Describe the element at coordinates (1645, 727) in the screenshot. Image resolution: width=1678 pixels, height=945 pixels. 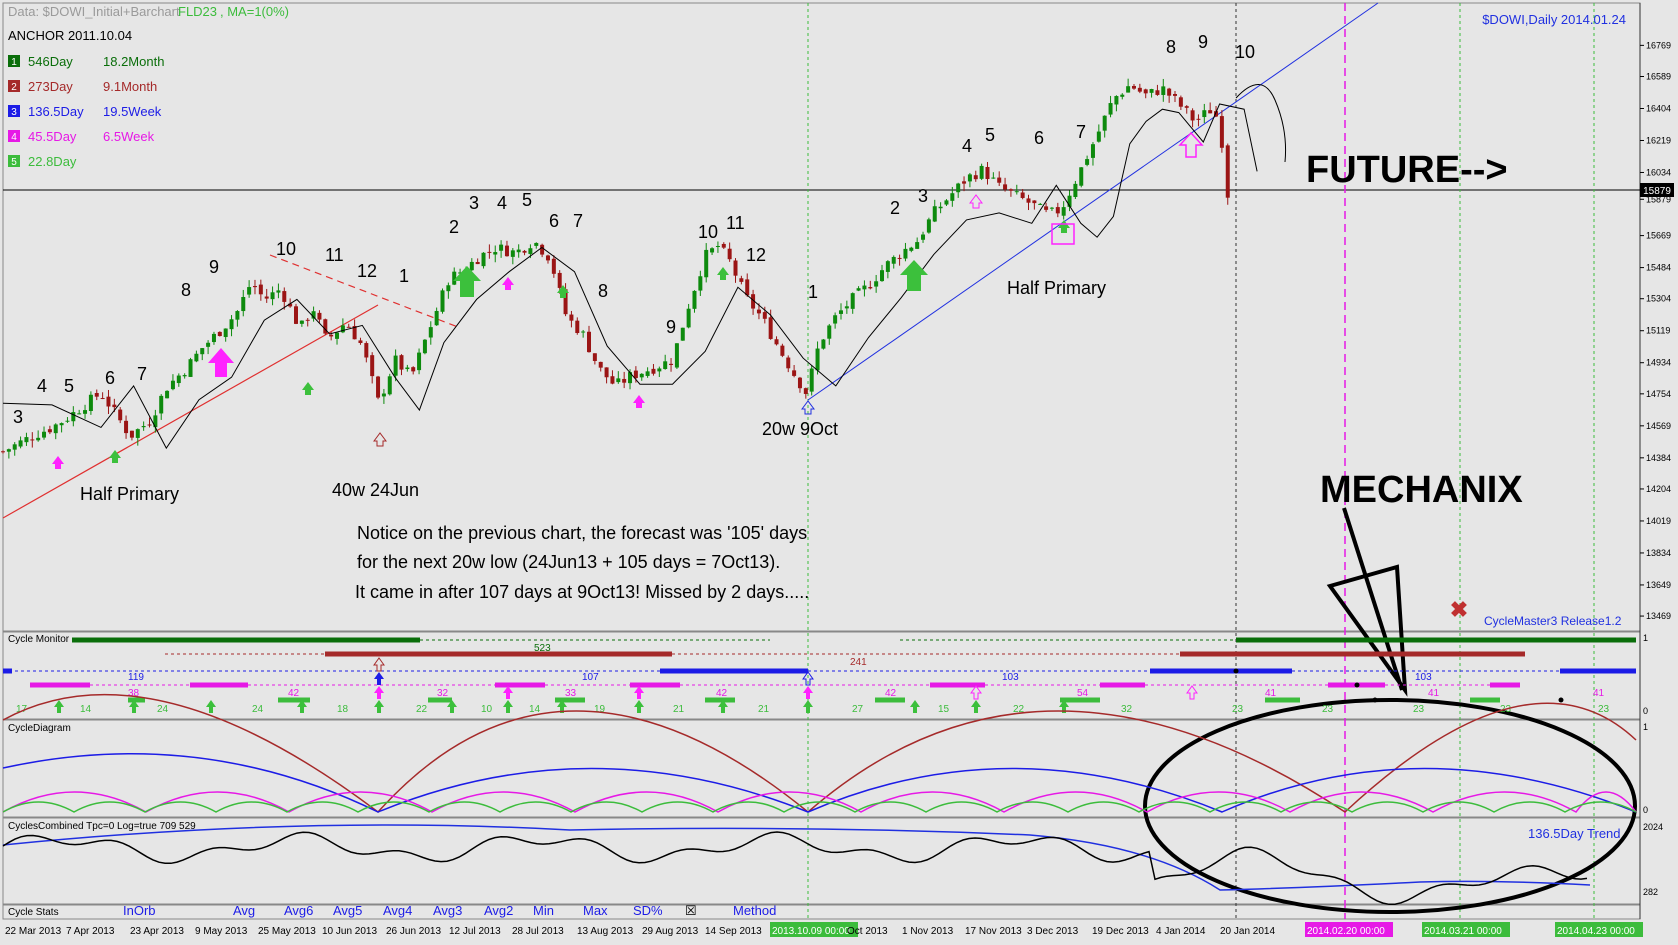
I see `svg-text: 1` at that location.